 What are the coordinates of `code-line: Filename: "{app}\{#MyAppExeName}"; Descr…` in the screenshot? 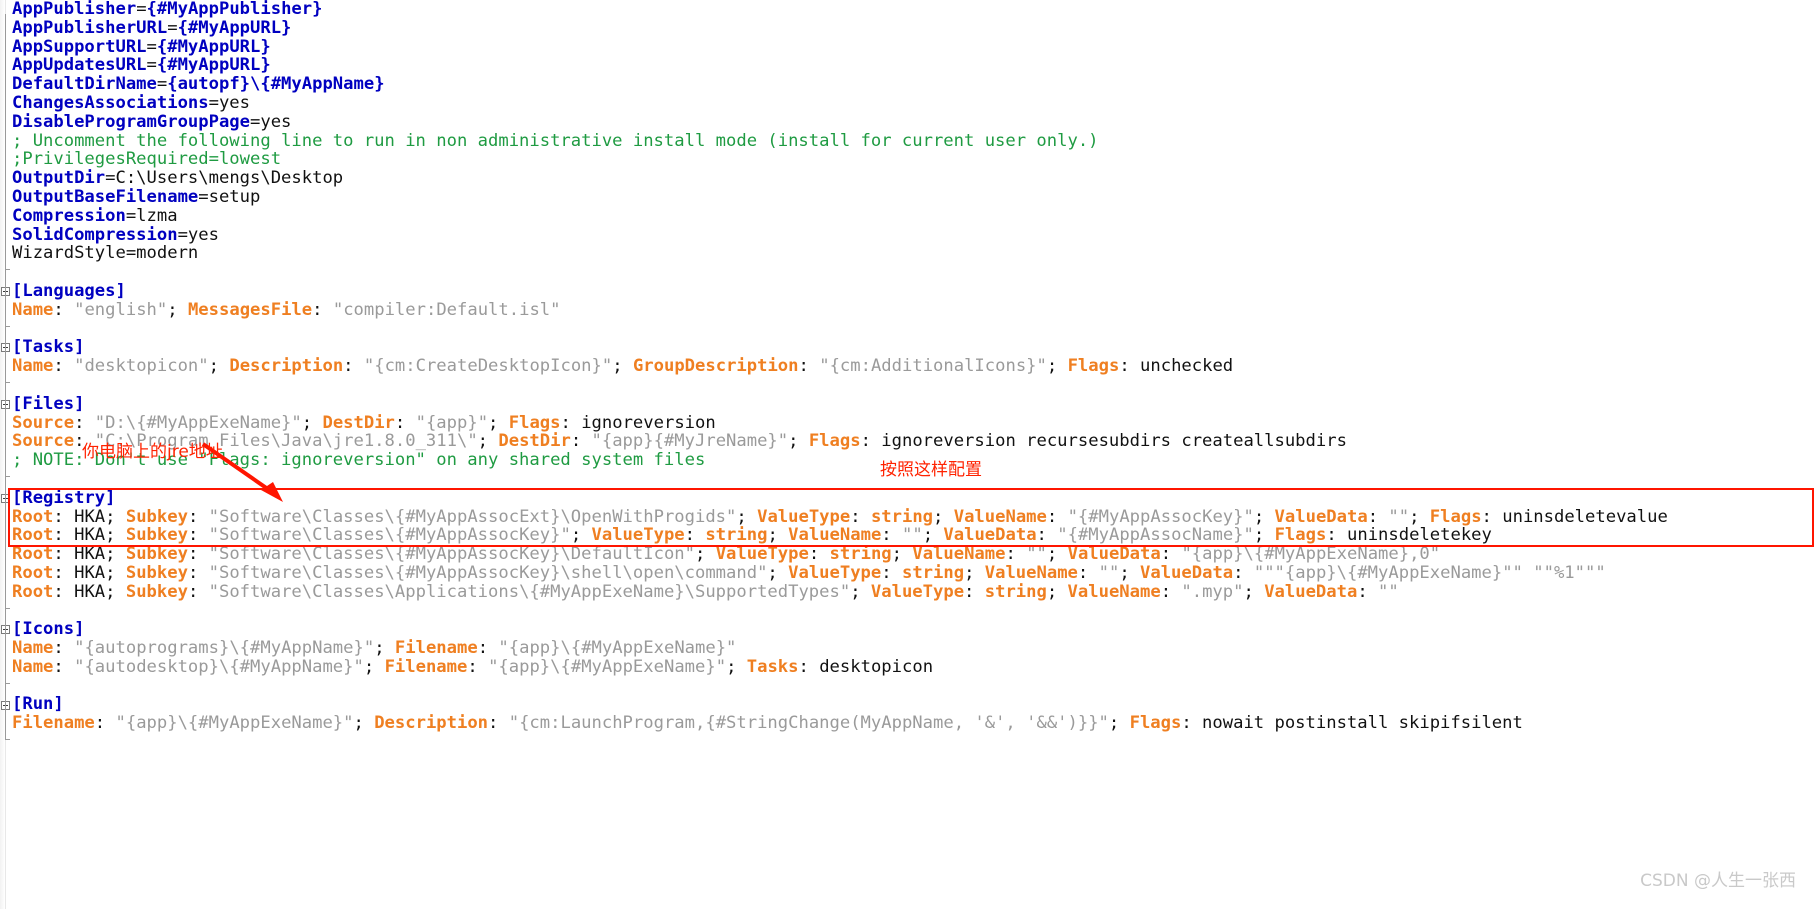 It's located at (913, 723).